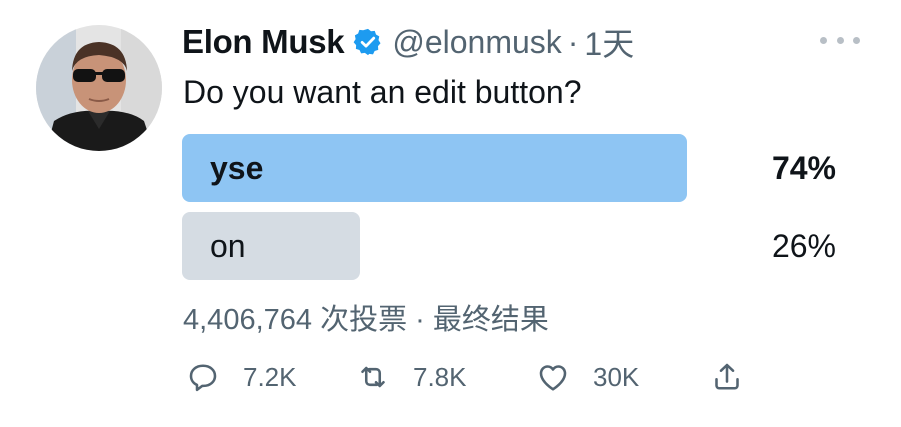  Describe the element at coordinates (553, 378) in the screenshot. I see `heart-icon` at that location.